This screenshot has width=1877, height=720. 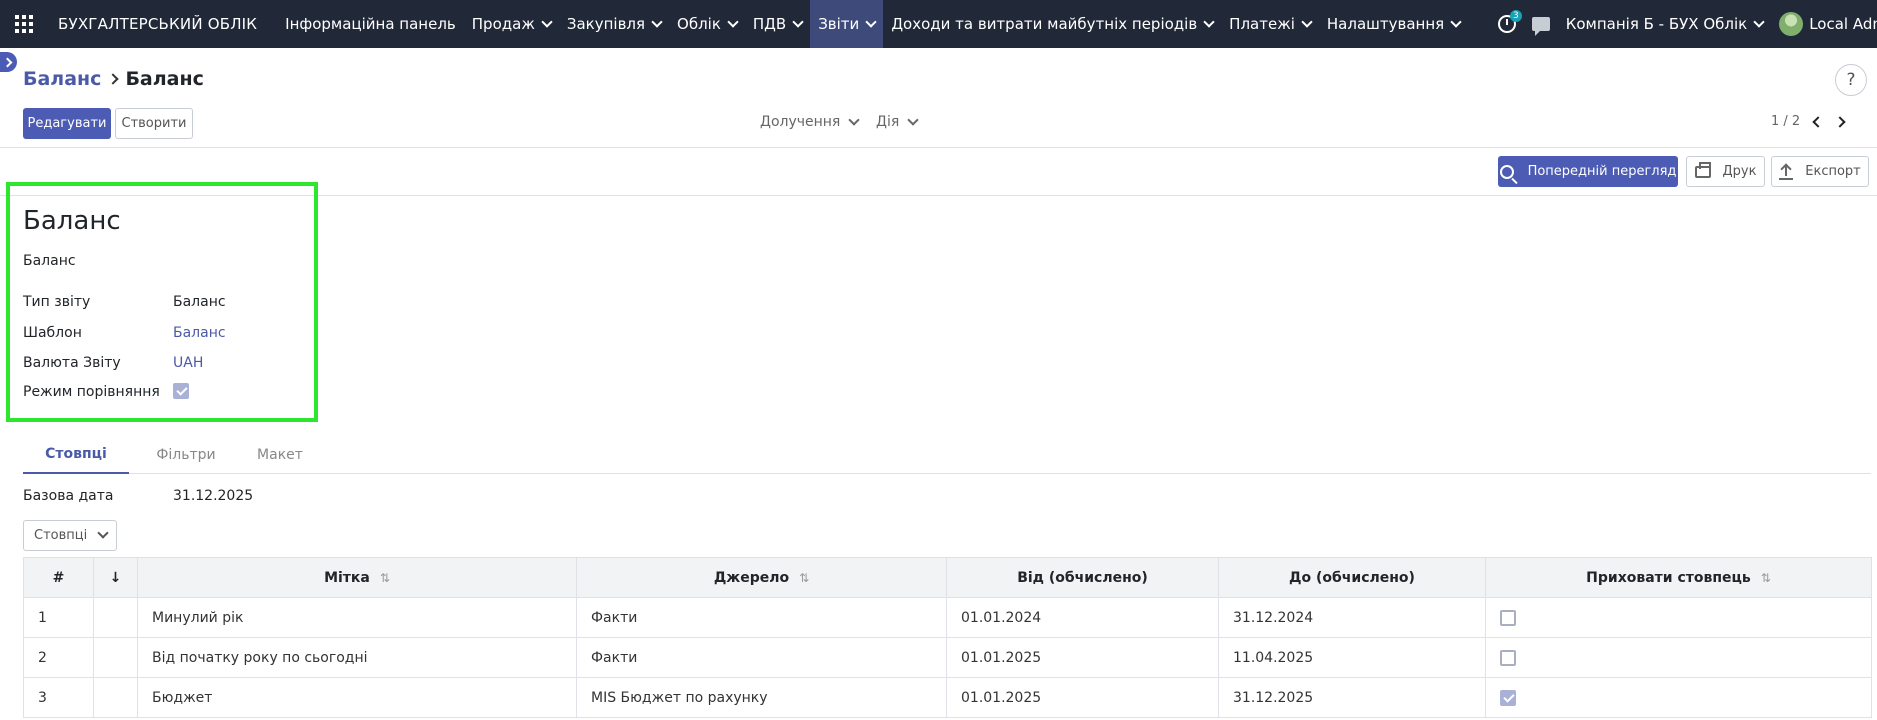 What do you see at coordinates (370, 24) in the screenshot?
I see `menu-item-dashboard: Інформаційна панель` at bounding box center [370, 24].